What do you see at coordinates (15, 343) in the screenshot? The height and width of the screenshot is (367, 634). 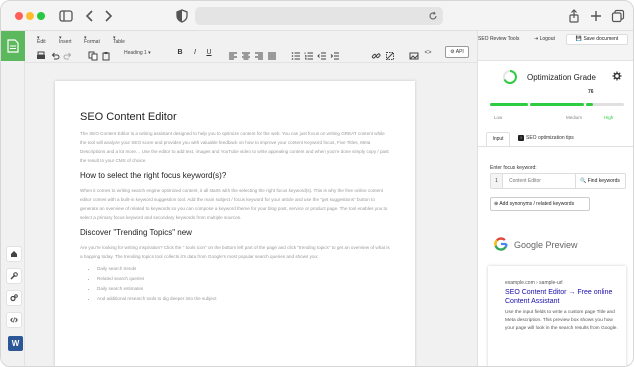 I see `word-export-icon: W` at bounding box center [15, 343].